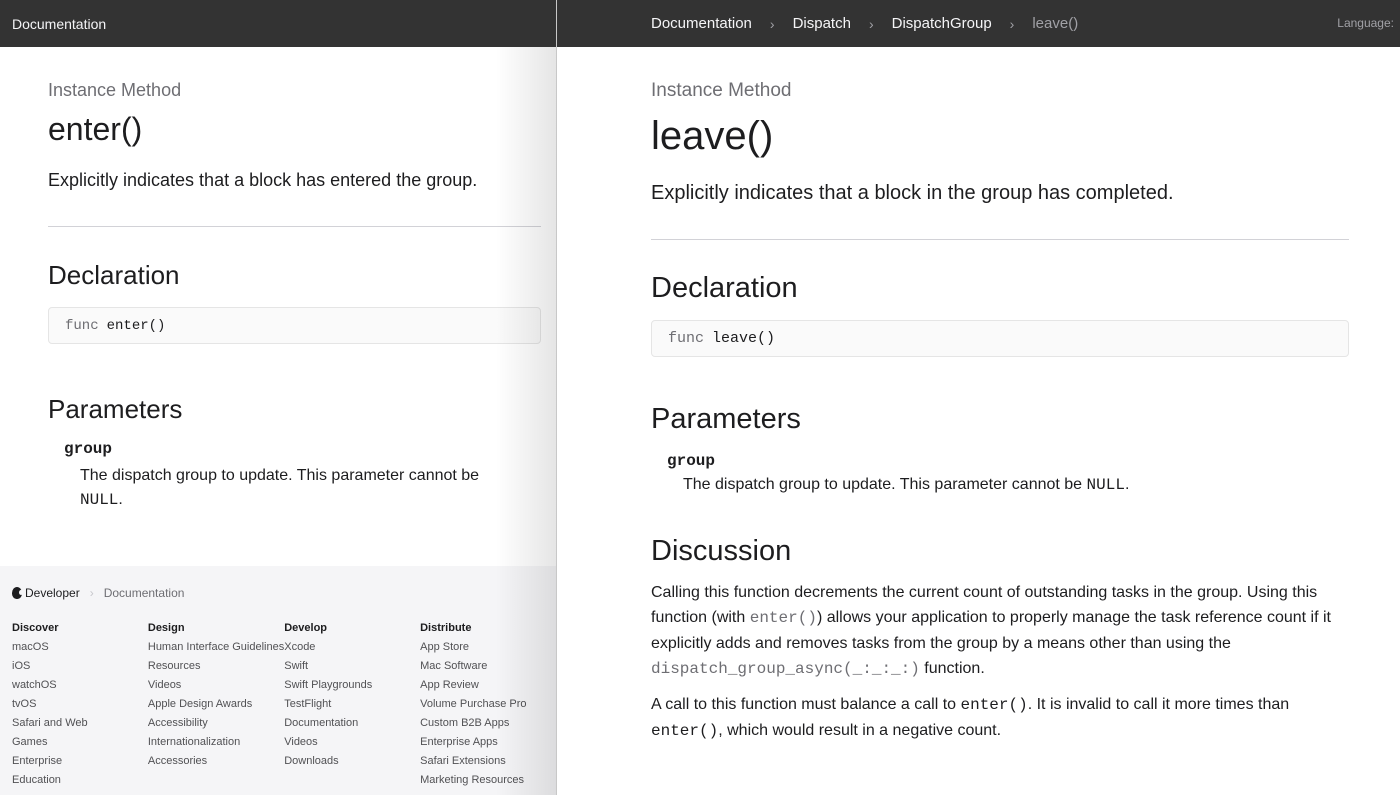 Image resolution: width=1400 pixels, height=795 pixels. Describe the element at coordinates (744, 338) in the screenshot. I see `right-declaration-name: leave()` at that location.